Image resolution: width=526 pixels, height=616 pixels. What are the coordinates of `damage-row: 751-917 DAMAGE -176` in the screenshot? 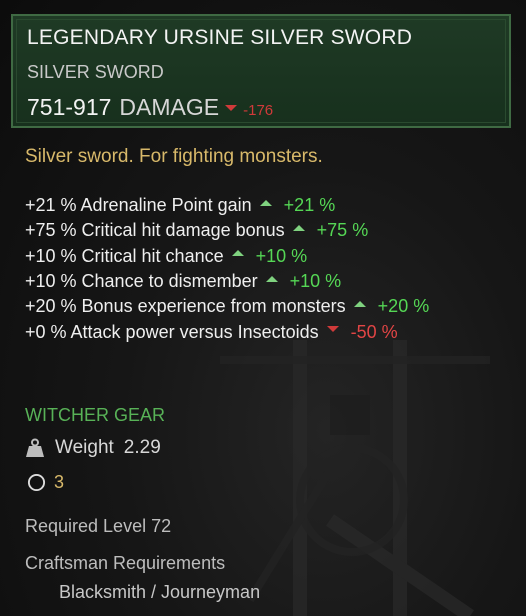 It's located at (150, 107).